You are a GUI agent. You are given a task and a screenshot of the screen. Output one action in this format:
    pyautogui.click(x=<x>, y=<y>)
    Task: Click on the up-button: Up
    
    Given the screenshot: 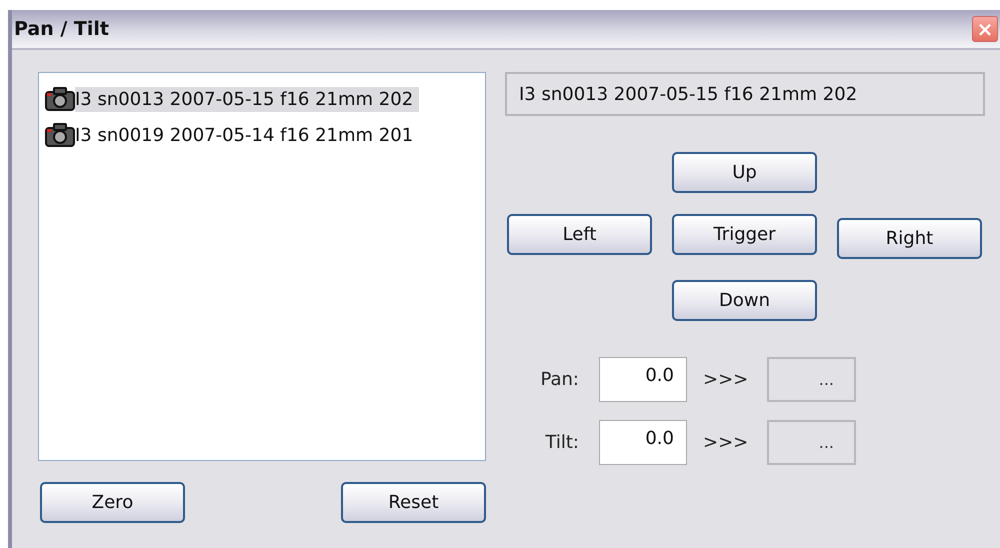 What is the action you would take?
    pyautogui.click(x=744, y=172)
    